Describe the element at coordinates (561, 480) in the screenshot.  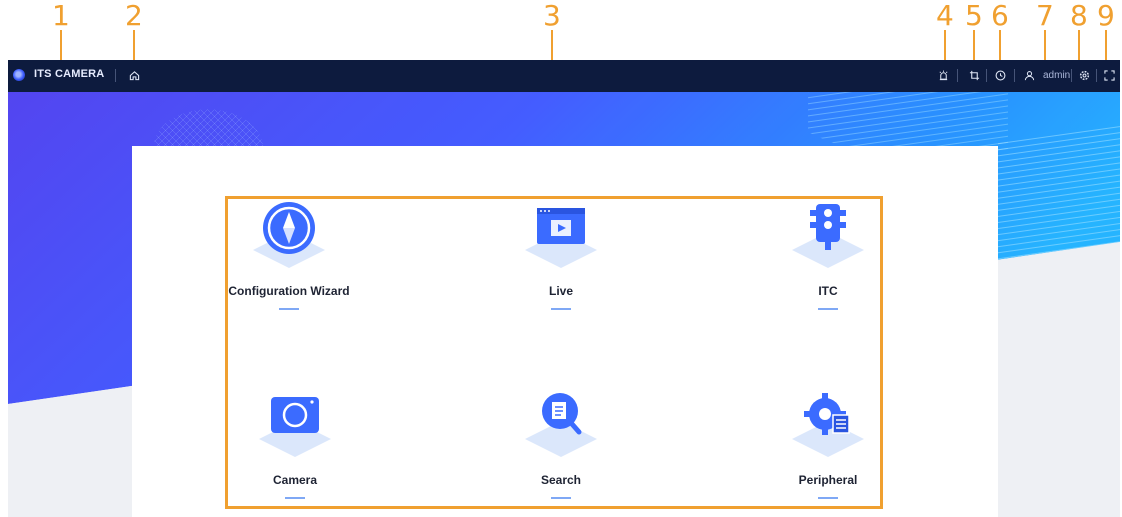
I see `tile-label: Search` at that location.